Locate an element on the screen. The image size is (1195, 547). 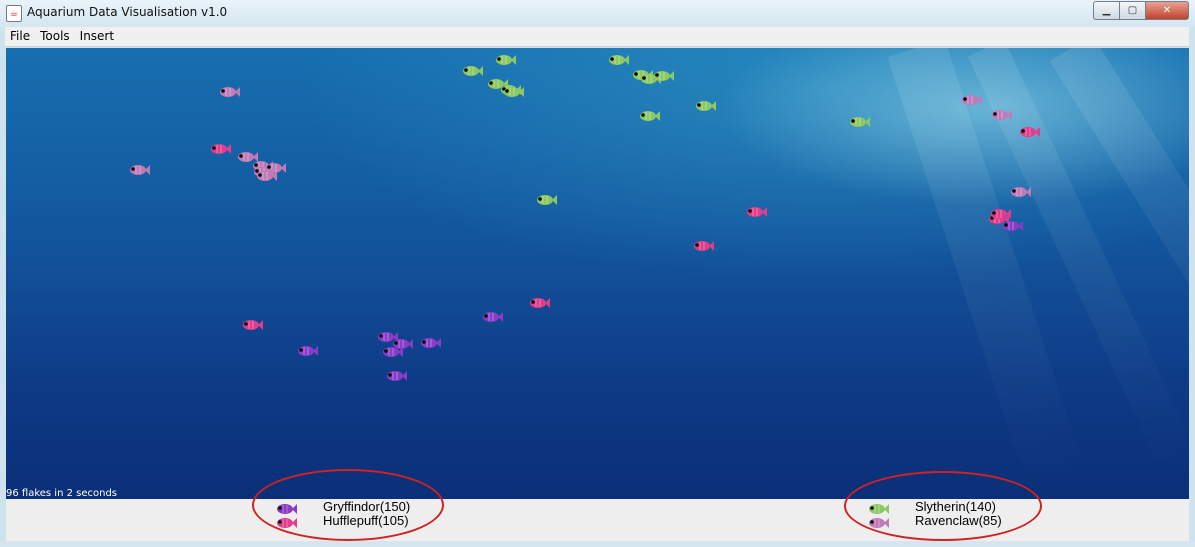
minimize-button: ▁ is located at coordinates (1106, 10).